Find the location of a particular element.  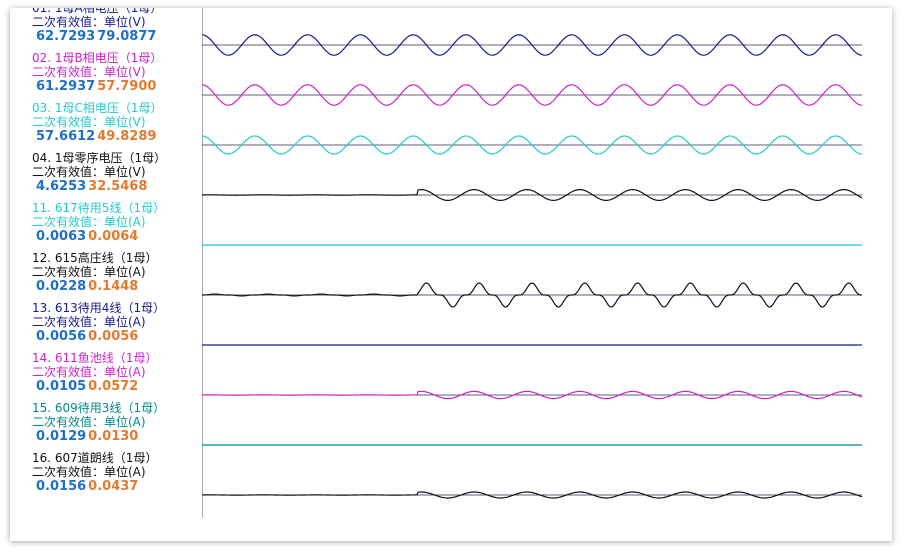

rms-value-cursor2: 0.0056 is located at coordinates (113, 336).